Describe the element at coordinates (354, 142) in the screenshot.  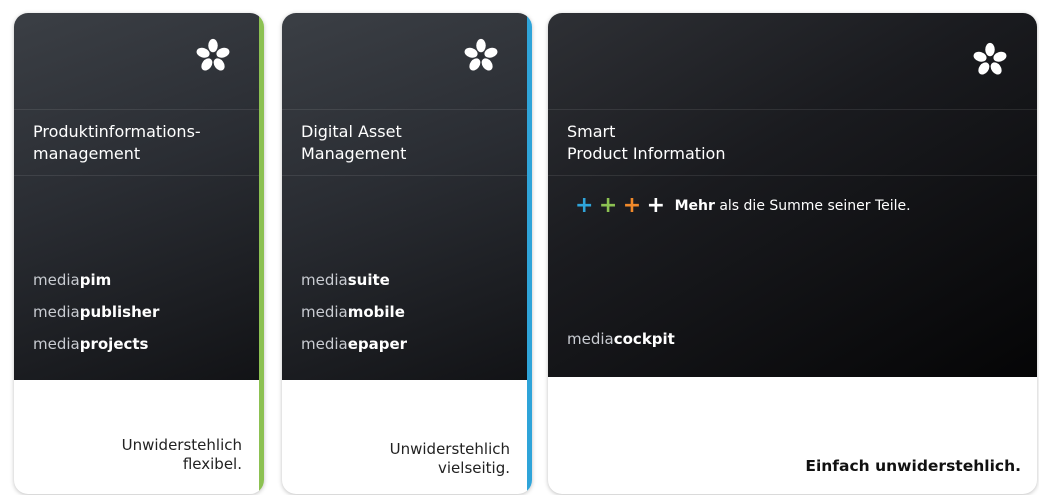
I see `card-title: Digital Asset Management` at that location.